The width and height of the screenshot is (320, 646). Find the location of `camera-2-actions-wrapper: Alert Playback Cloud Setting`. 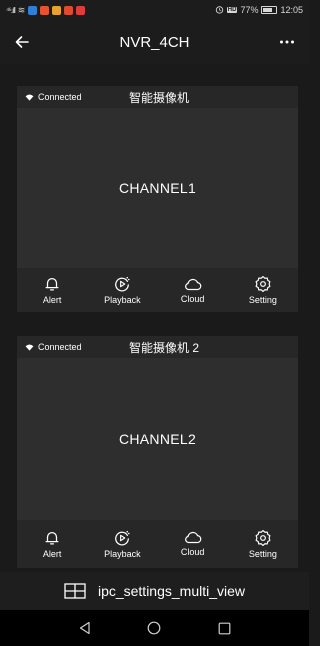

camera-2-actions-wrapper: Alert Playback Cloud Setting is located at coordinates (157, 544).